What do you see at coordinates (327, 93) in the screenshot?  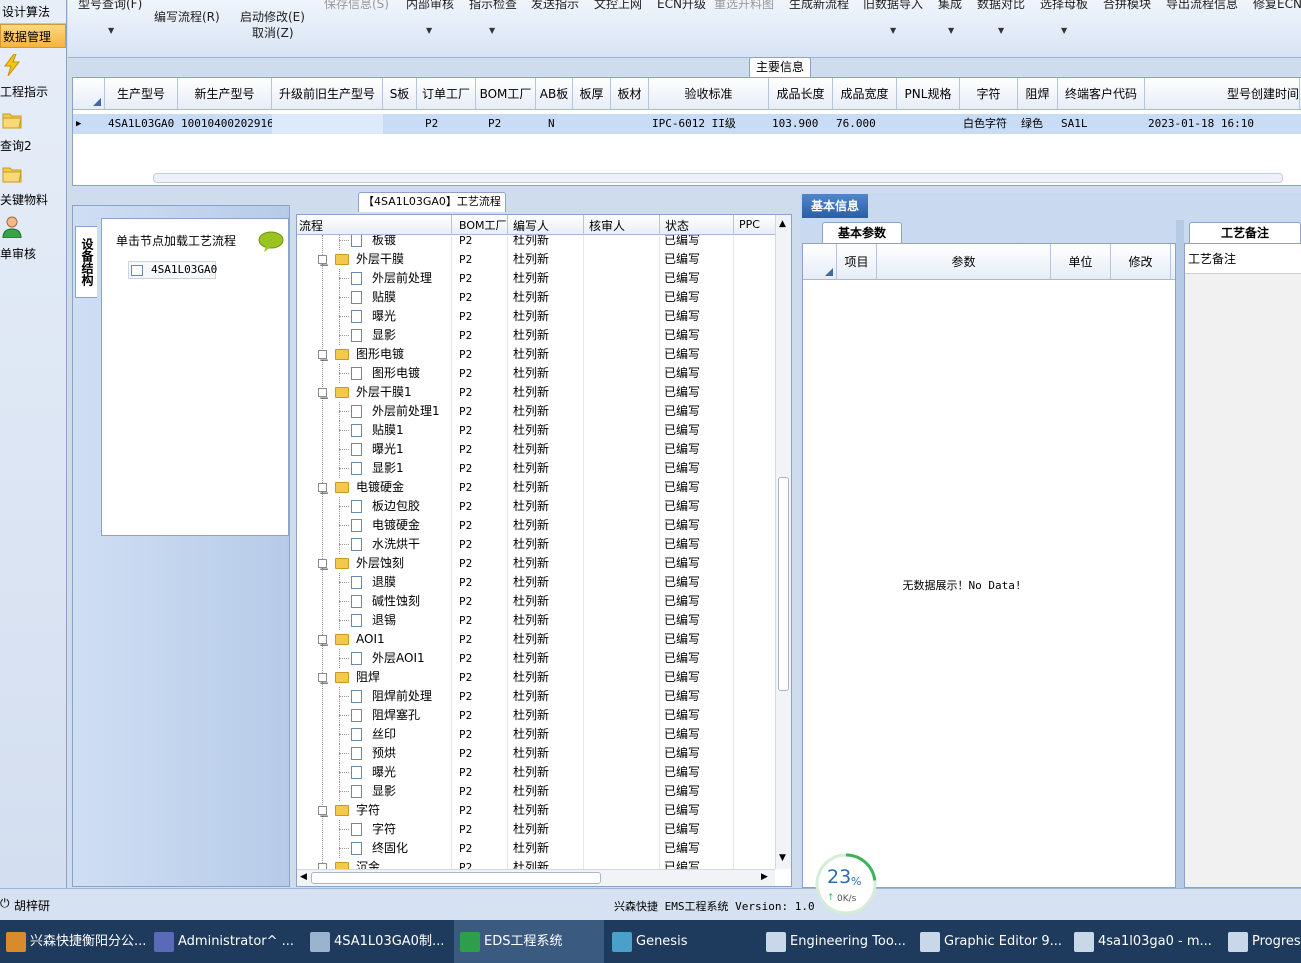 I see `col-header: 升级前旧生产型号` at bounding box center [327, 93].